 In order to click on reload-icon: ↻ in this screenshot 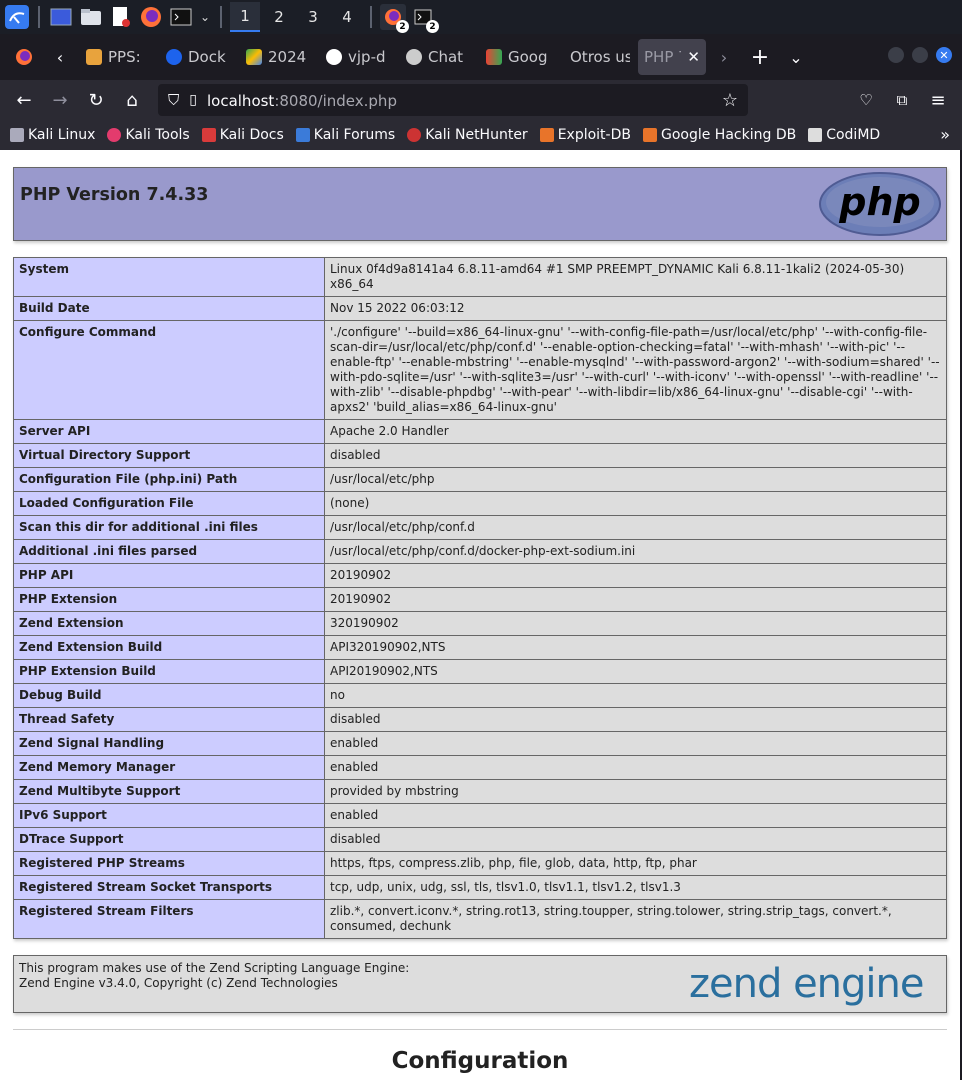, I will do `click(96, 100)`.